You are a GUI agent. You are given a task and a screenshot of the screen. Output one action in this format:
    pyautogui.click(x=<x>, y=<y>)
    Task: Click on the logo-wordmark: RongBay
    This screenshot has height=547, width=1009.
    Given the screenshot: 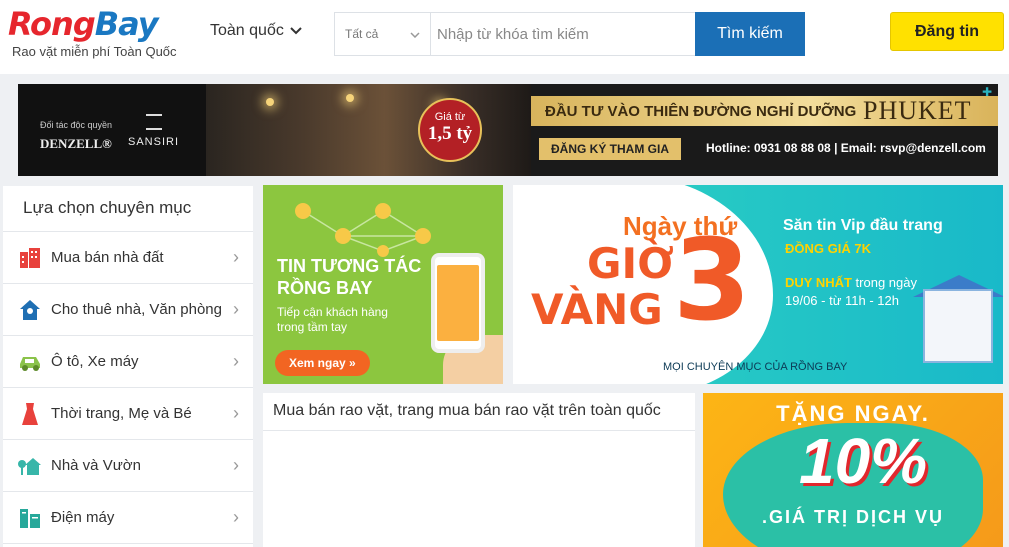 What is the action you would take?
    pyautogui.click(x=92, y=24)
    